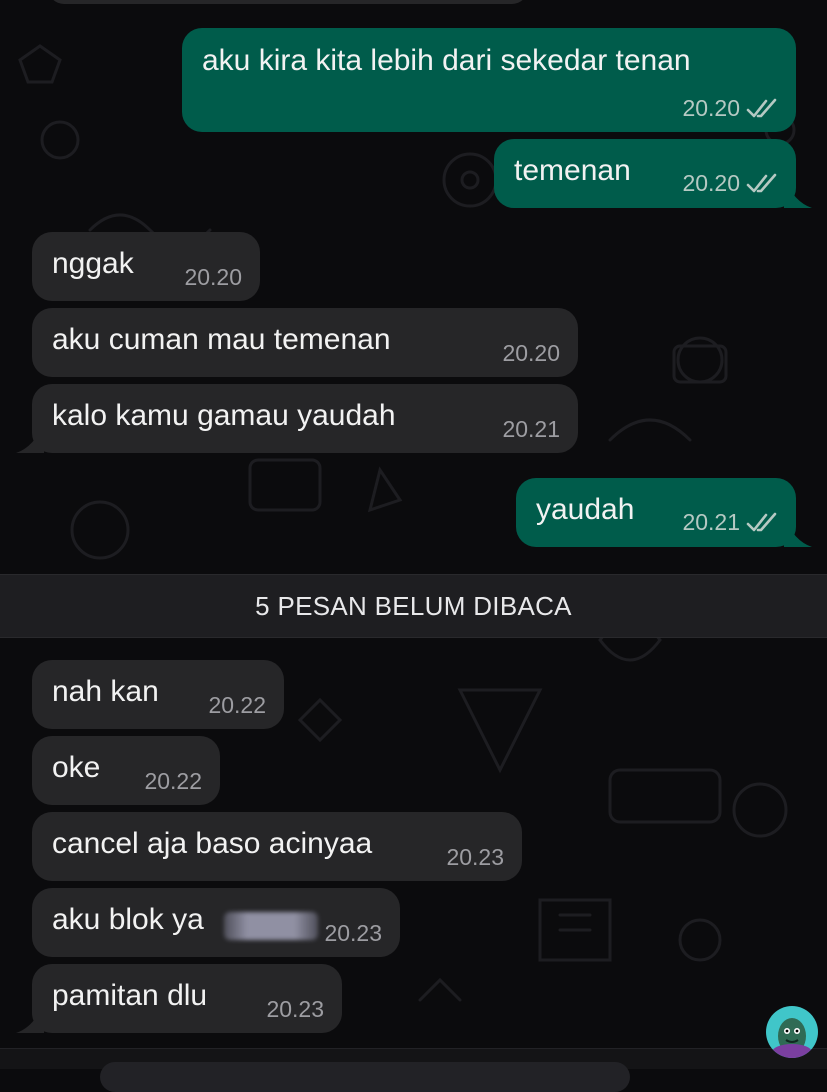 The height and width of the screenshot is (1092, 827). Describe the element at coordinates (645, 173) in the screenshot. I see `message-bubble-outgoing: temenan 20.20` at that location.